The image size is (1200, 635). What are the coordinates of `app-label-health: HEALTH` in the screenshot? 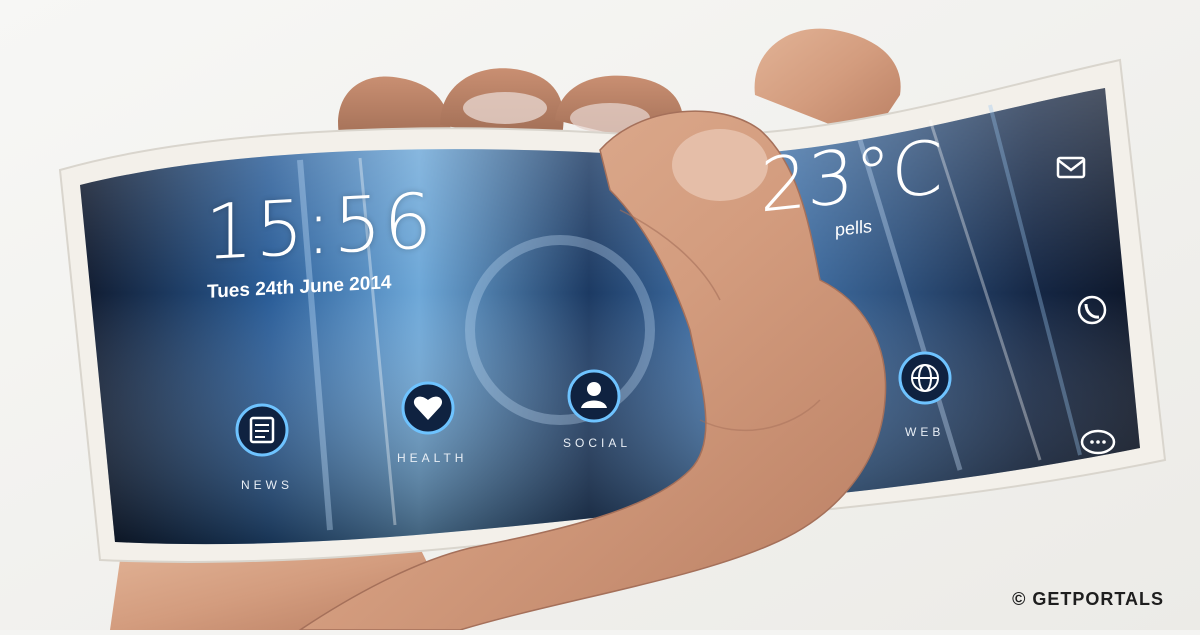 It's located at (432, 458).